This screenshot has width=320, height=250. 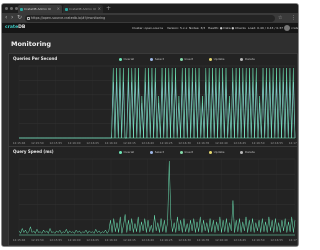 What do you see at coordinates (108, 8) in the screenshot?
I see `new-tab-button: +` at bounding box center [108, 8].